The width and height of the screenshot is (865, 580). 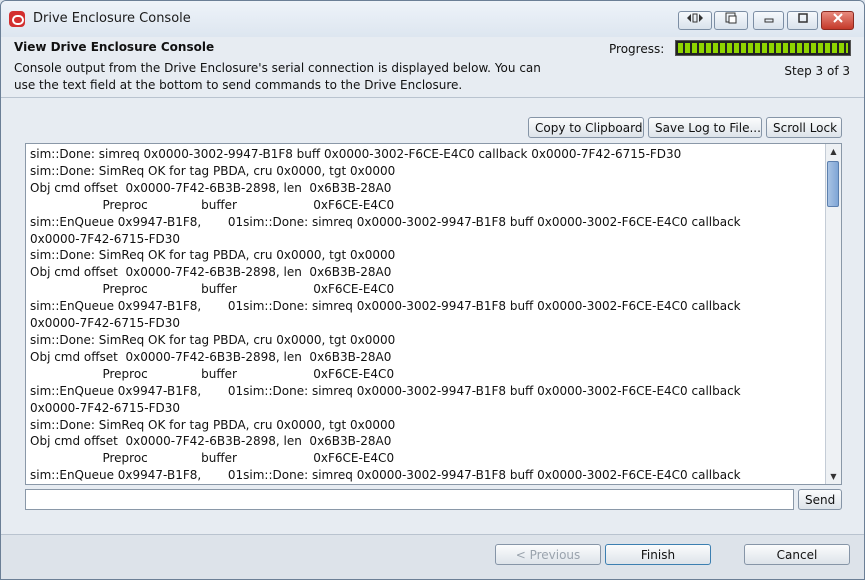 I want to click on progress-label: Progress:, so click(x=637, y=49).